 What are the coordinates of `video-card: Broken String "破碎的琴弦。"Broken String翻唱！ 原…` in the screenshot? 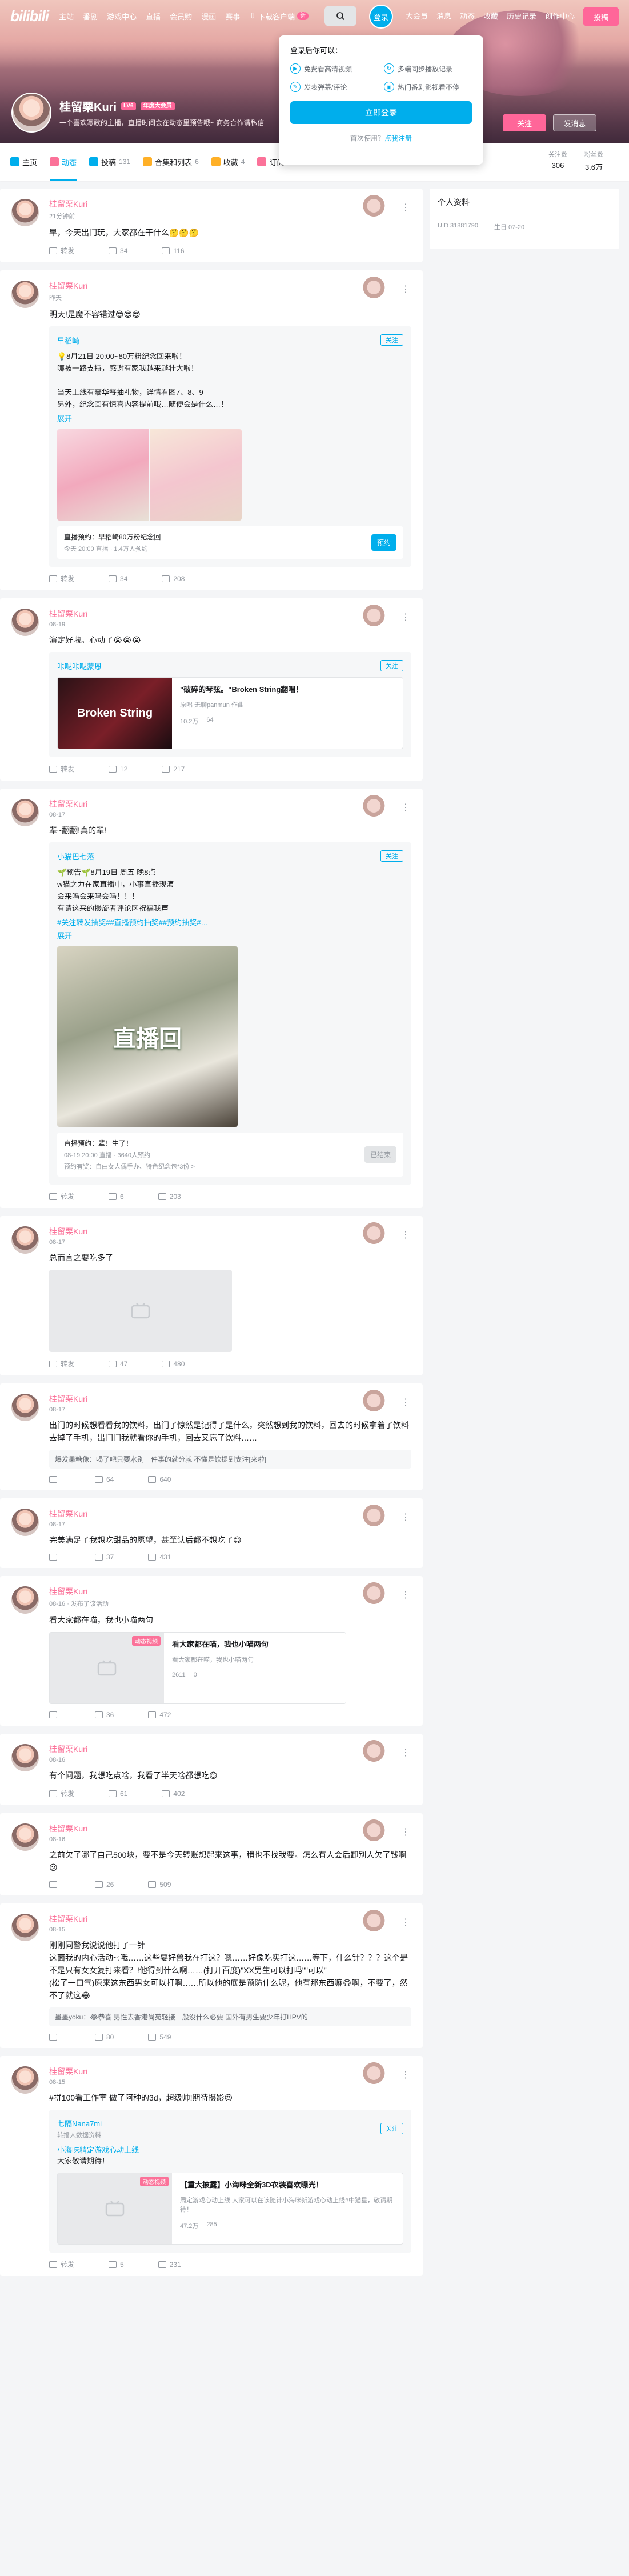 It's located at (230, 713).